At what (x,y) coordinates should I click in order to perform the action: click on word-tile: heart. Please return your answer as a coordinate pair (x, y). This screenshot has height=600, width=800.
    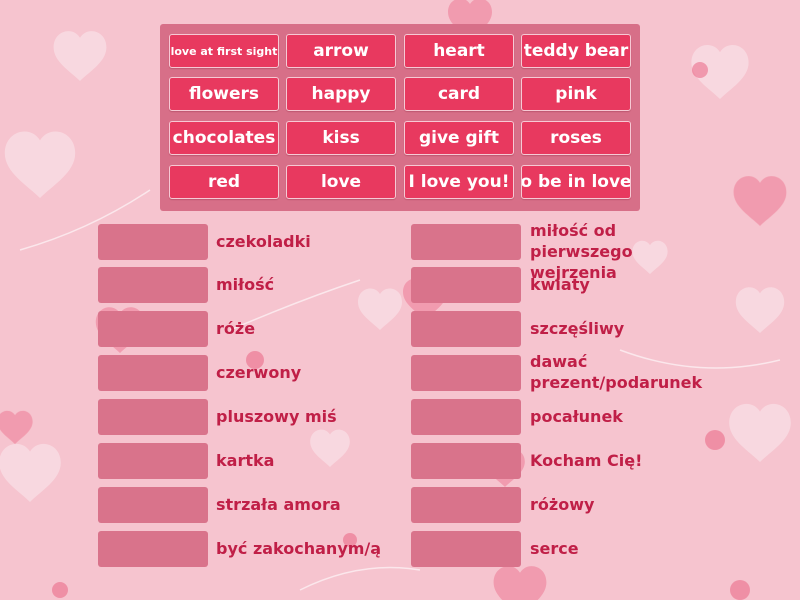
    Looking at the image, I should click on (459, 51).